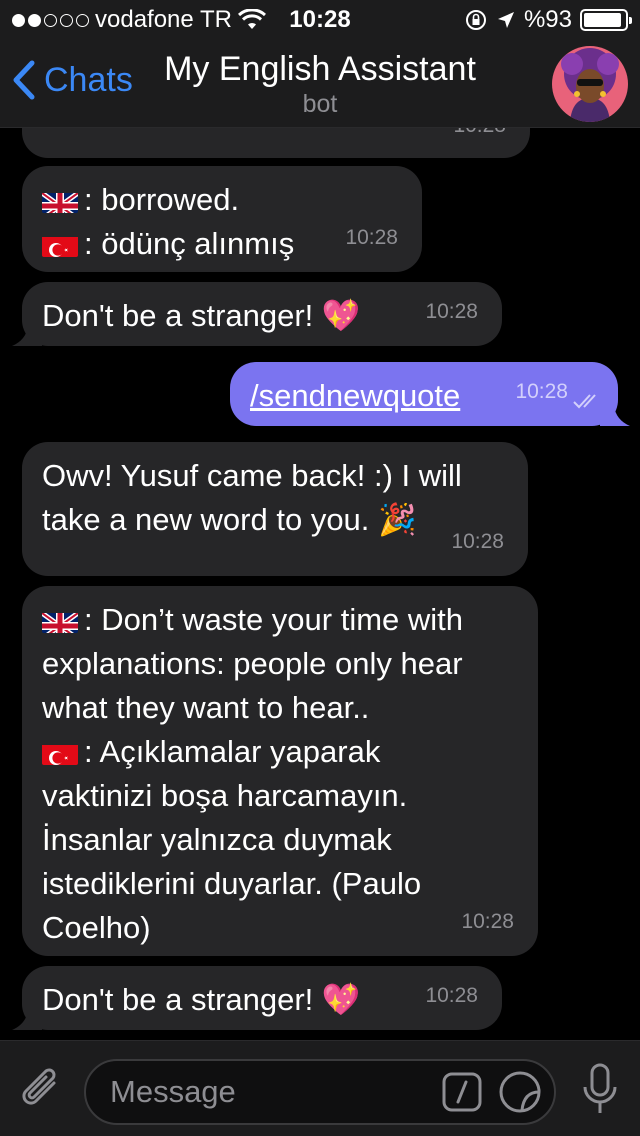  I want to click on command-link: /sendnewquote, so click(355, 395).